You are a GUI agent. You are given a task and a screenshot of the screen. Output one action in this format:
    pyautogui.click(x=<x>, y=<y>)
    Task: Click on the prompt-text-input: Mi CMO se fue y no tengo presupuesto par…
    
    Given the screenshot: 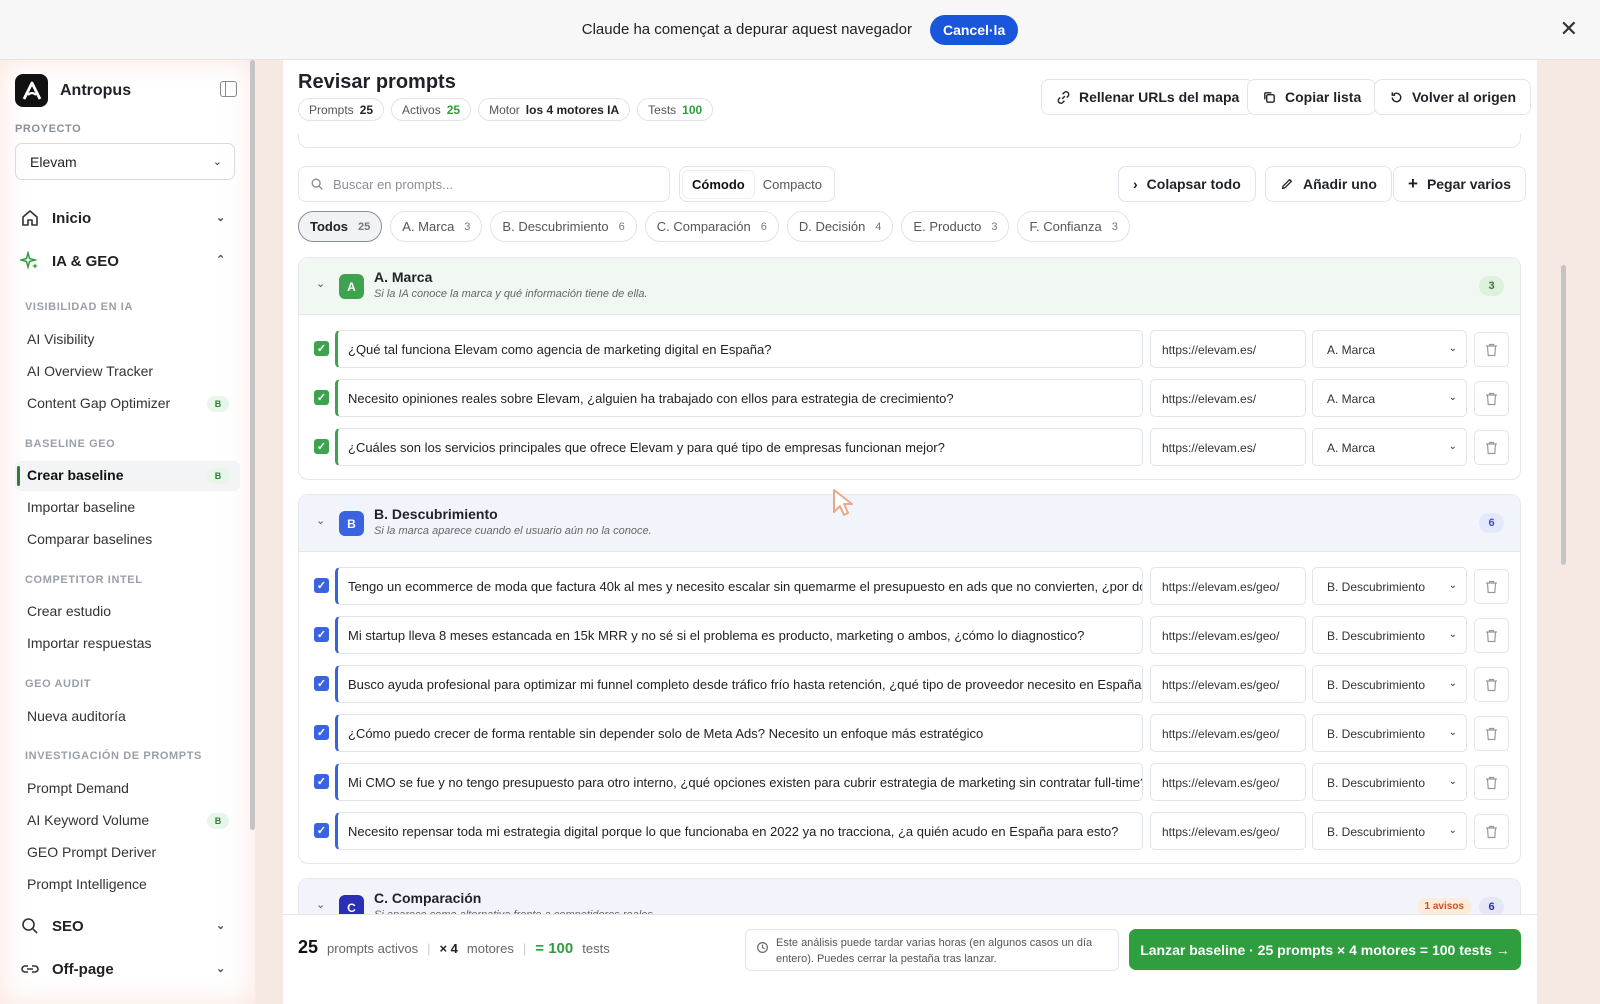 What is the action you would take?
    pyautogui.click(x=739, y=782)
    